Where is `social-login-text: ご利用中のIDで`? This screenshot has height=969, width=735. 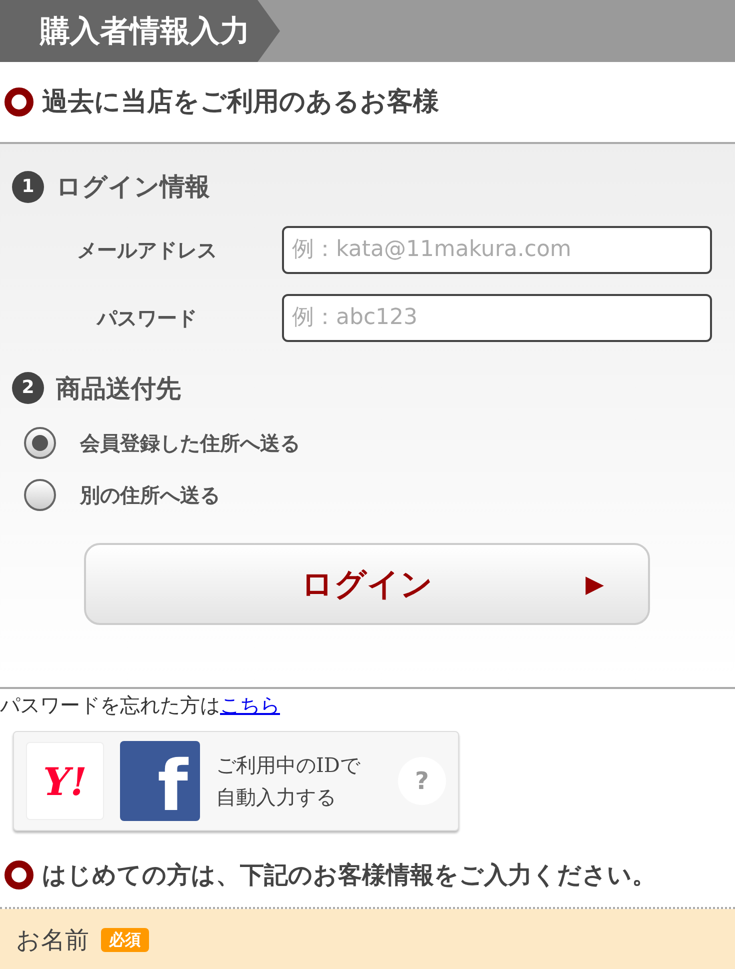 social-login-text: ご利用中のIDで is located at coordinates (288, 765).